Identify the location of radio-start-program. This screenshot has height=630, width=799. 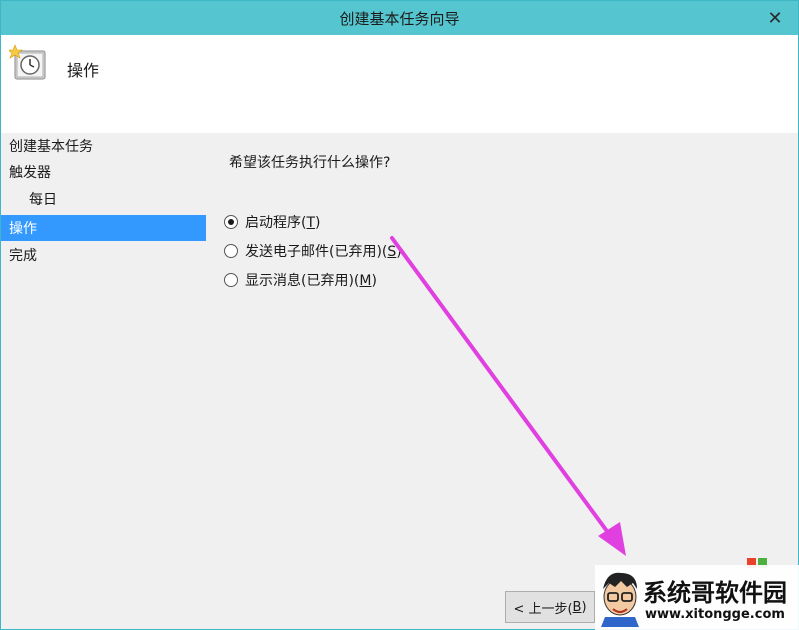
(231, 222).